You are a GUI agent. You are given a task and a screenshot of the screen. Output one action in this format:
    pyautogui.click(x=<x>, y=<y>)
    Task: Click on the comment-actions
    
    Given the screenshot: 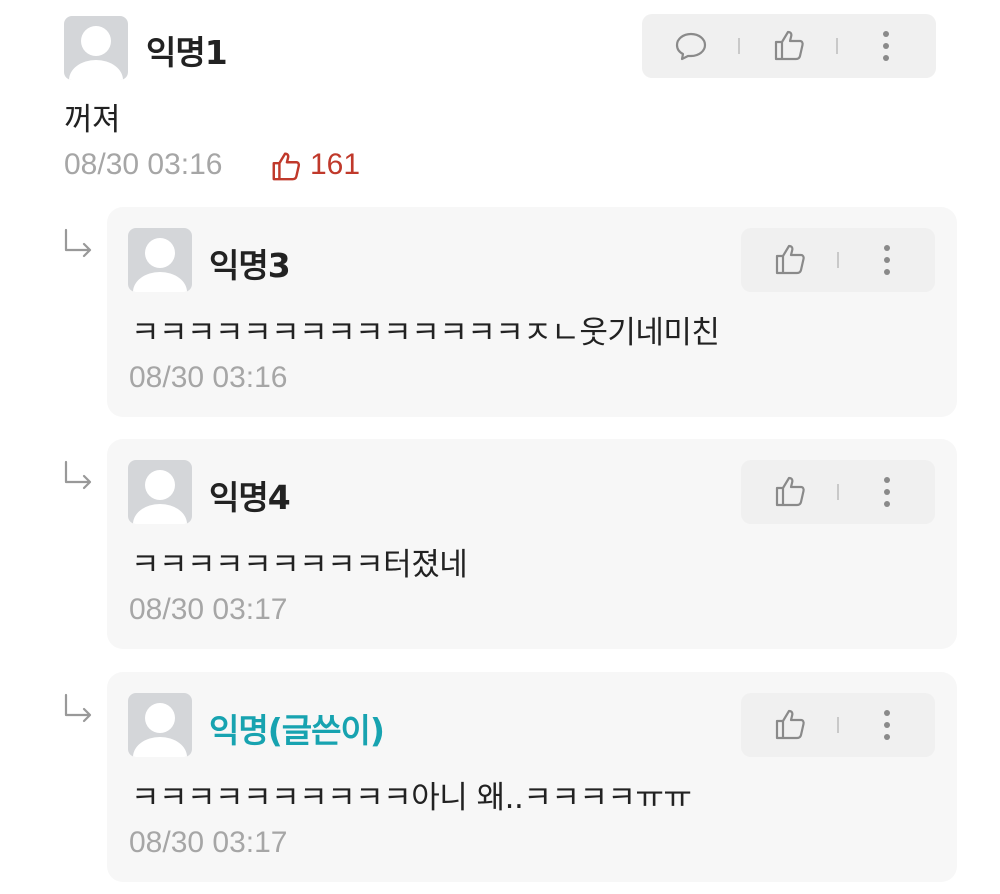 What is the action you would take?
    pyautogui.click(x=789, y=46)
    